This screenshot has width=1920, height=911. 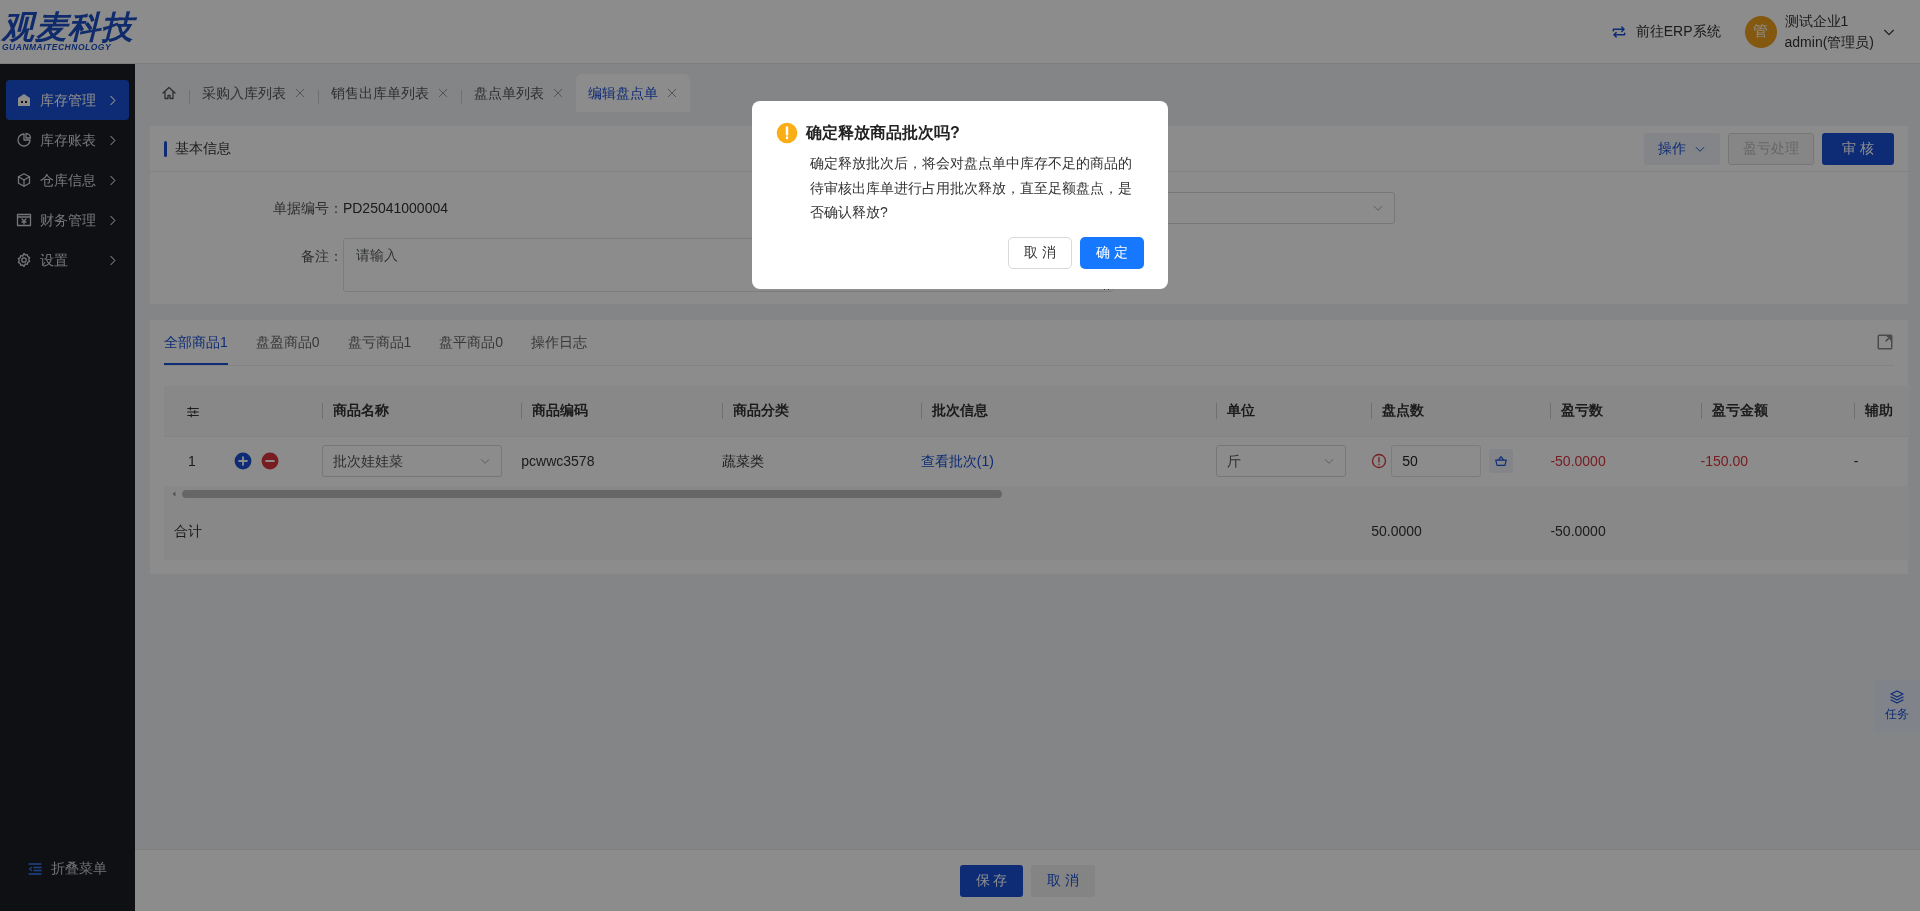 What do you see at coordinates (1724, 460) in the screenshot?
I see `table-cell: -150.00` at bounding box center [1724, 460].